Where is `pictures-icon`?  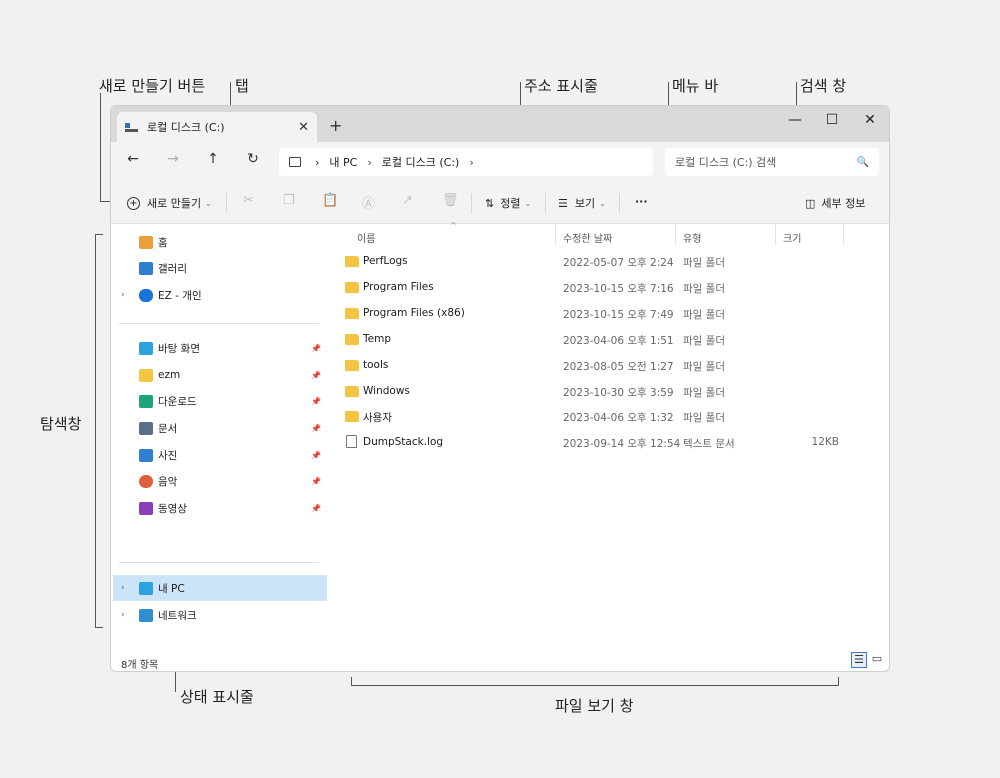
pictures-icon is located at coordinates (146, 455).